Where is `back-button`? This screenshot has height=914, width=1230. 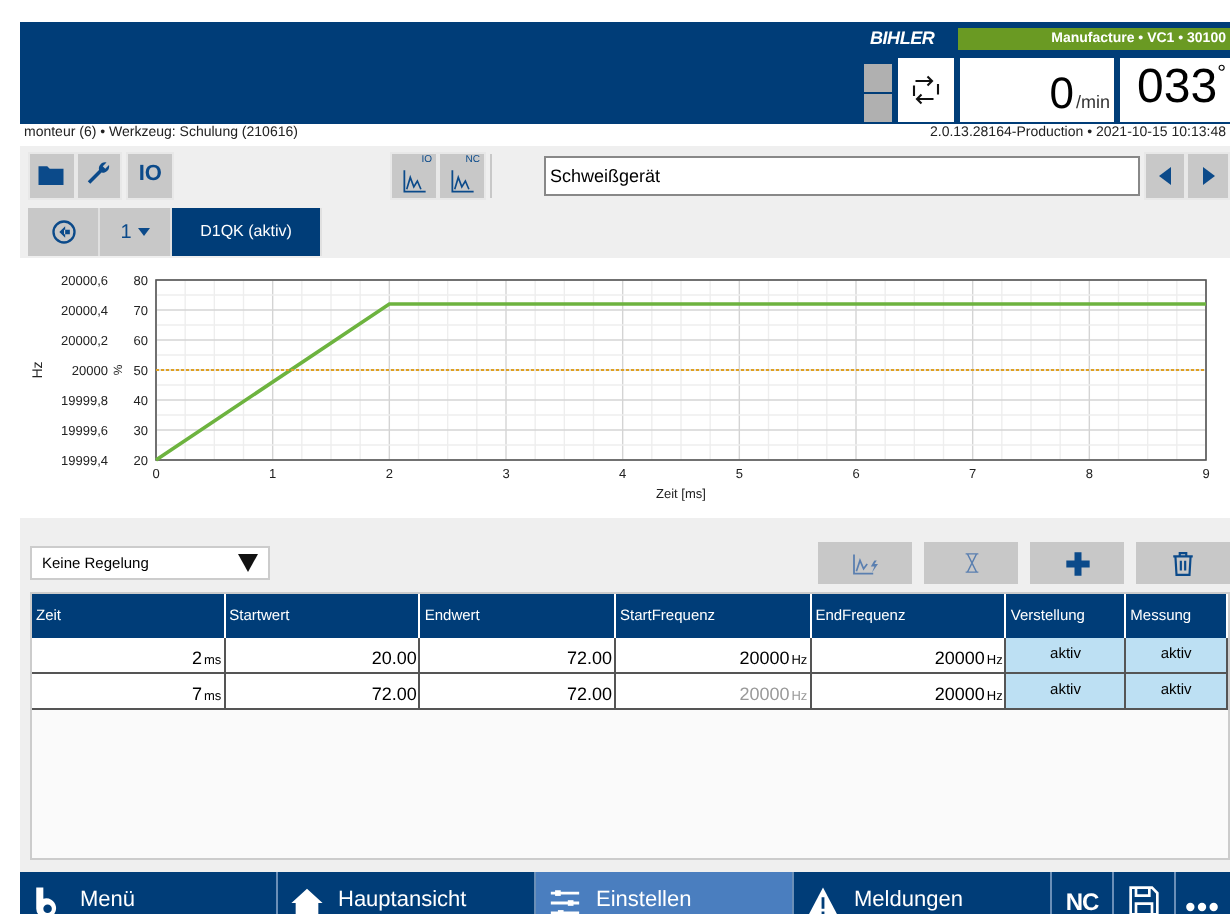 back-button is located at coordinates (64, 232).